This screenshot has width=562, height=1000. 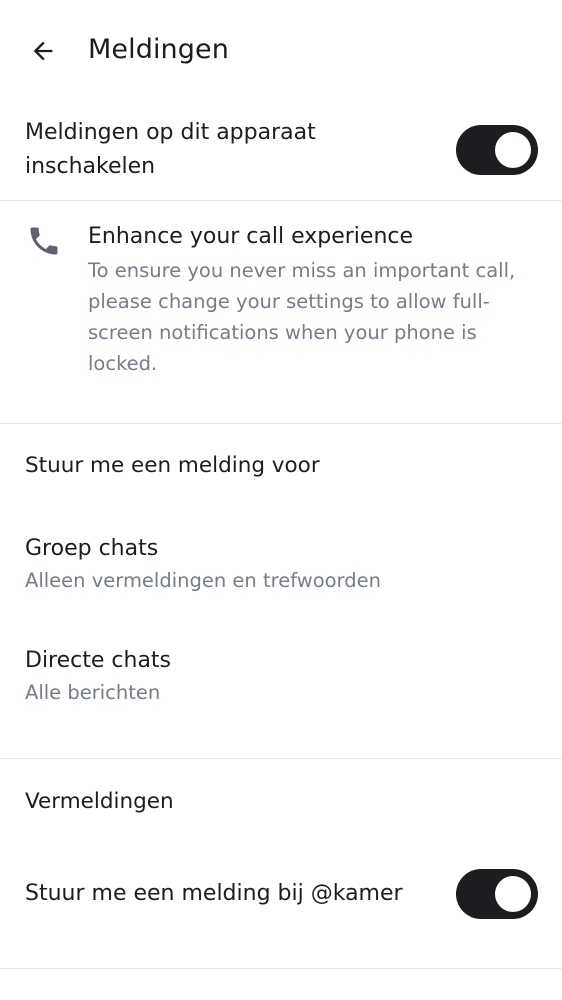 I want to click on section-header-notify: Stuur me een melding voor, so click(x=172, y=465).